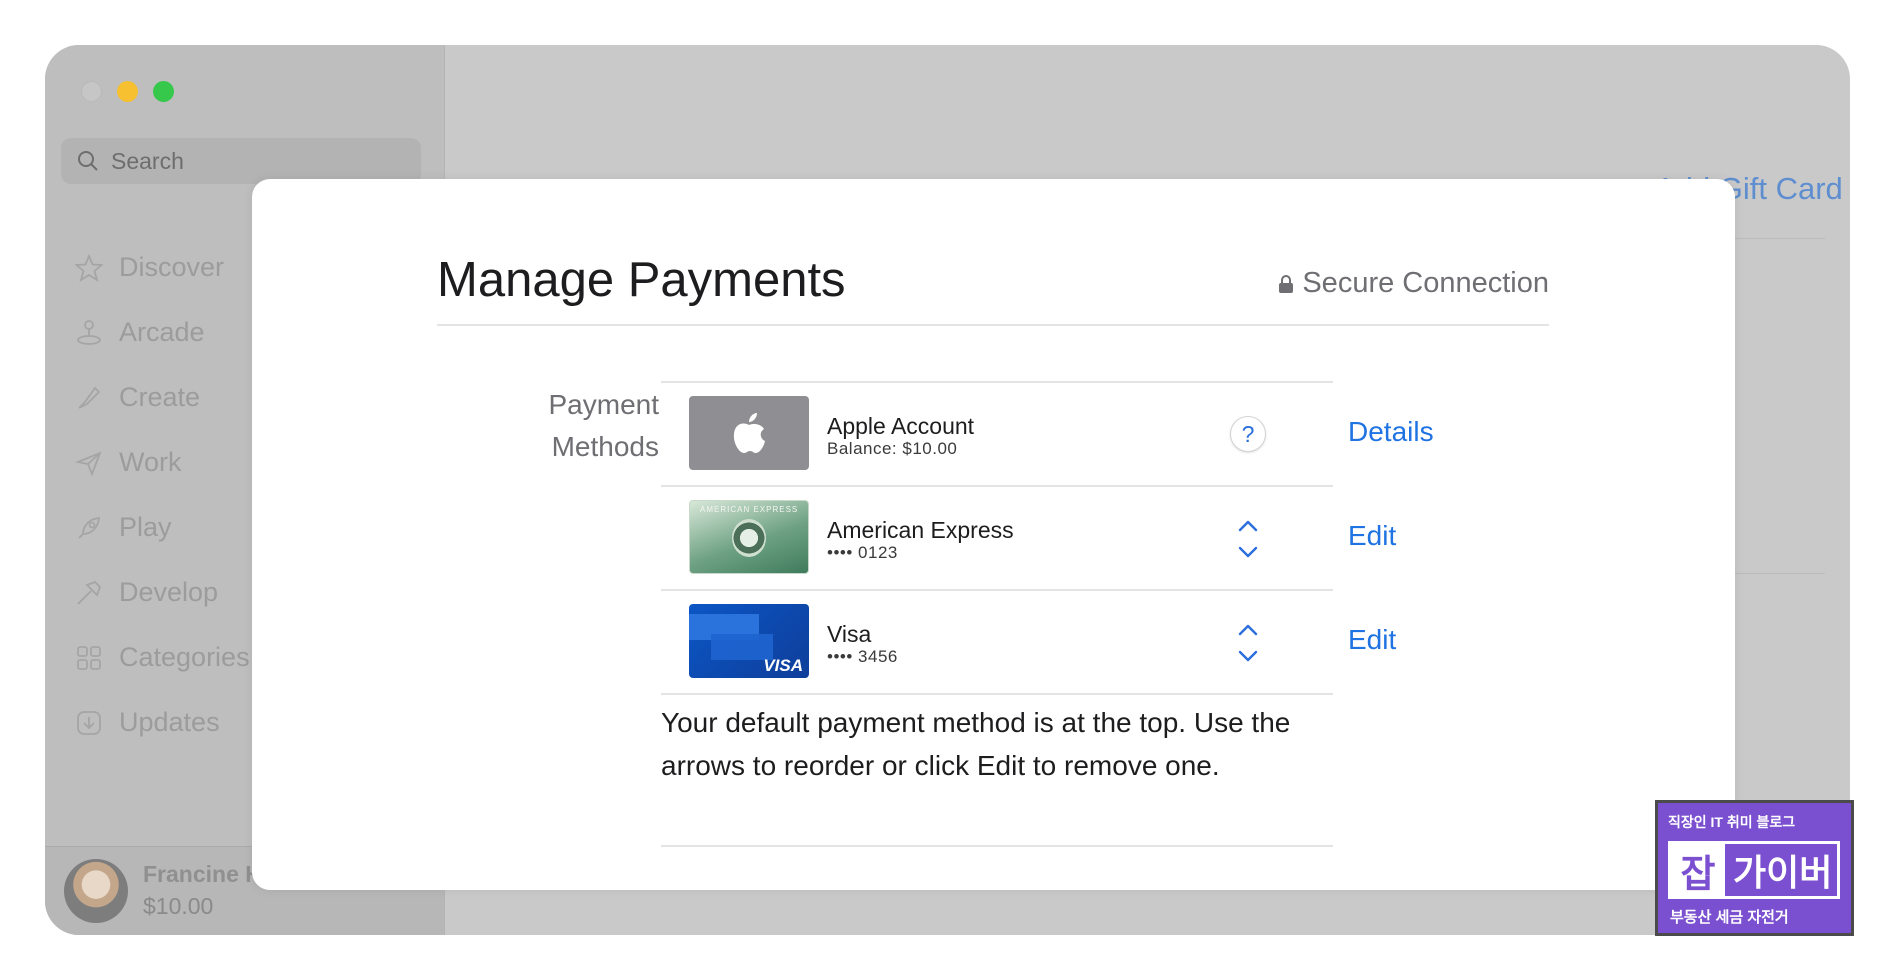 The width and height of the screenshot is (1888, 975). What do you see at coordinates (89, 463) in the screenshot?
I see `paper-plane-icon` at bounding box center [89, 463].